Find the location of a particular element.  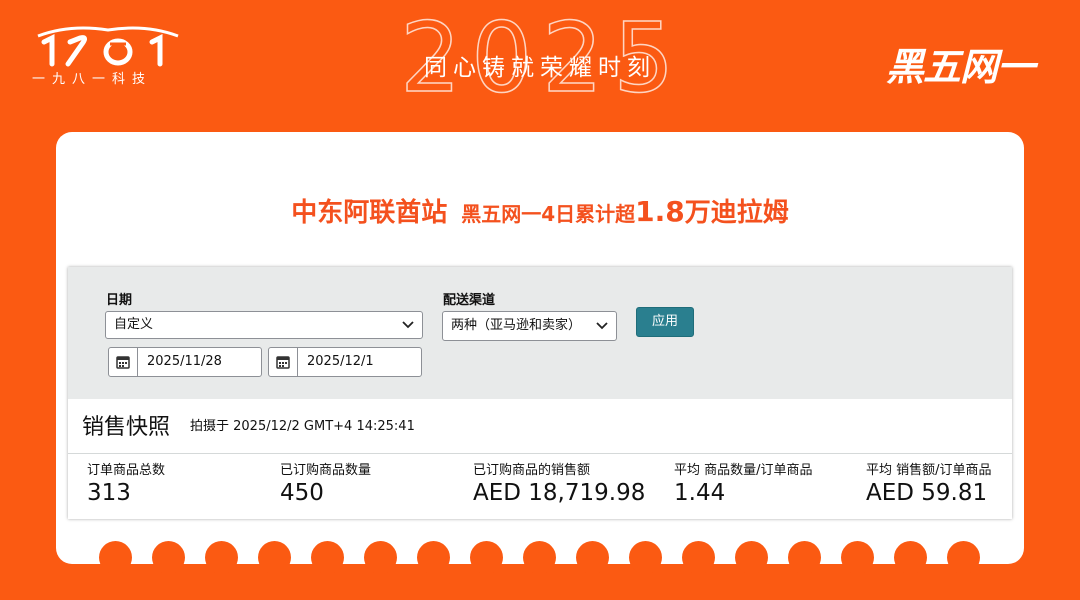

event-badge: 黑五网一 is located at coordinates (960, 67).